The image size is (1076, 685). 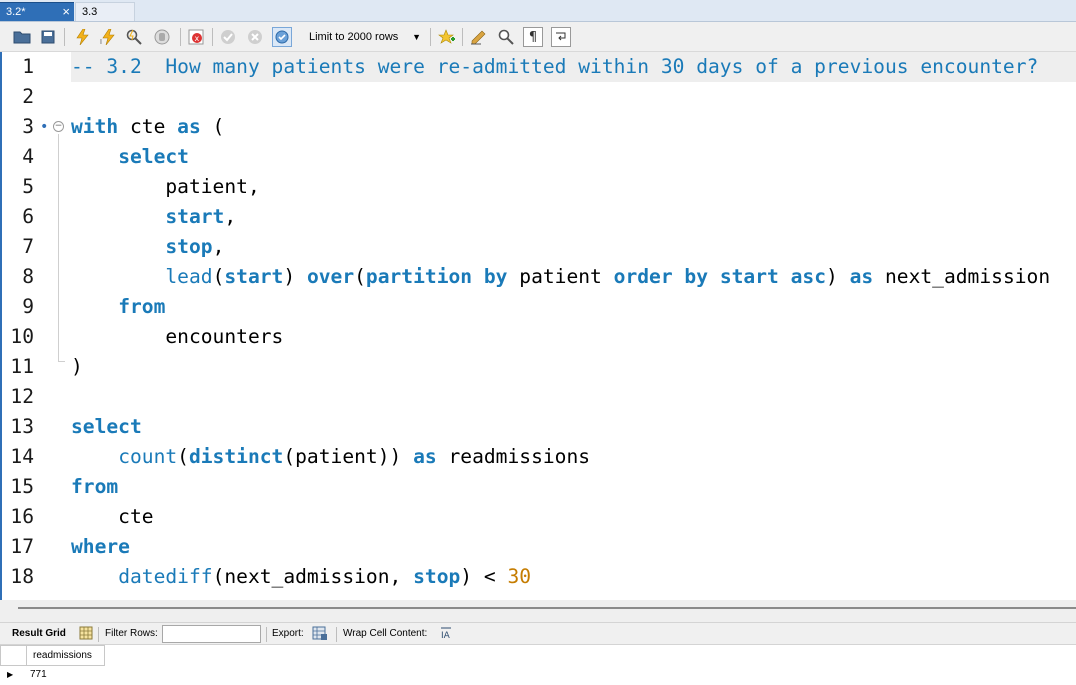 What do you see at coordinates (538, 127) in the screenshot?
I see `code-line: 3 • − with cte as (` at bounding box center [538, 127].